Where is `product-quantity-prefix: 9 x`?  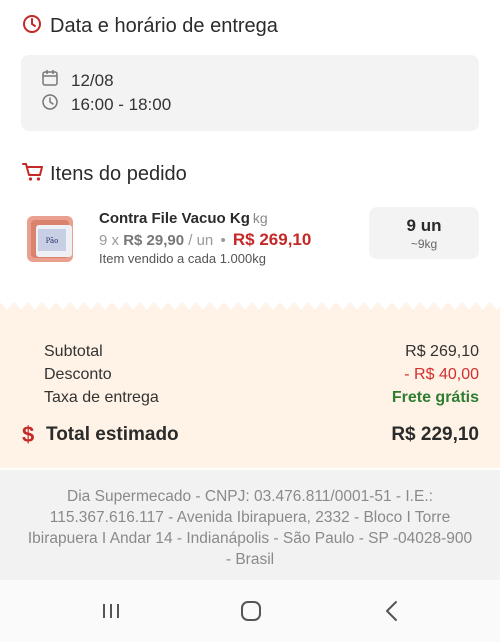 product-quantity-prefix: 9 x is located at coordinates (109, 240).